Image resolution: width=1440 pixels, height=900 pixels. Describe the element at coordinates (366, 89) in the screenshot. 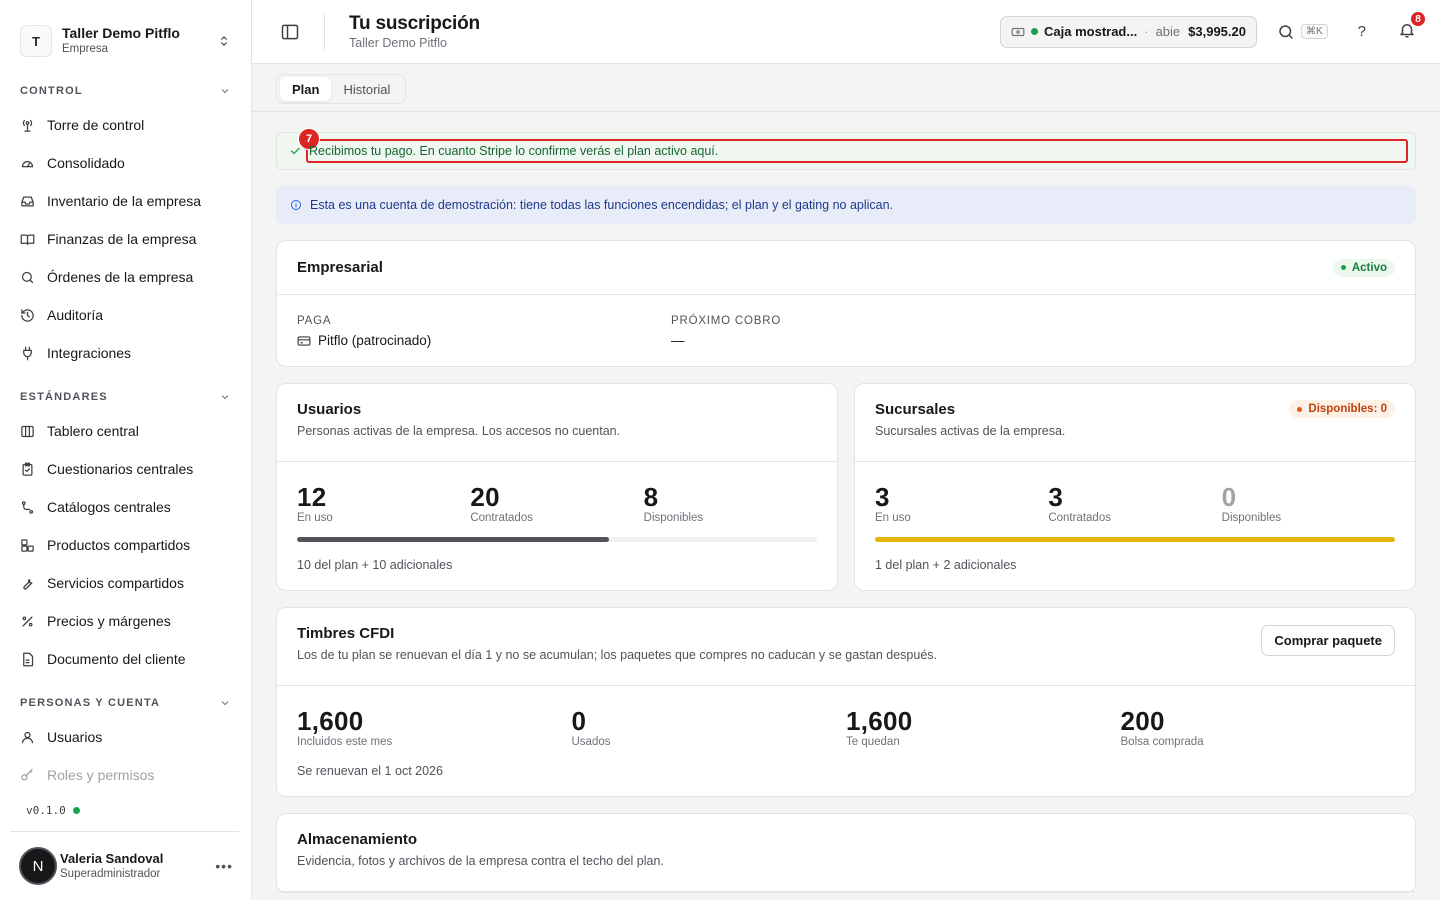

I see `tab-historial: Historial` at that location.